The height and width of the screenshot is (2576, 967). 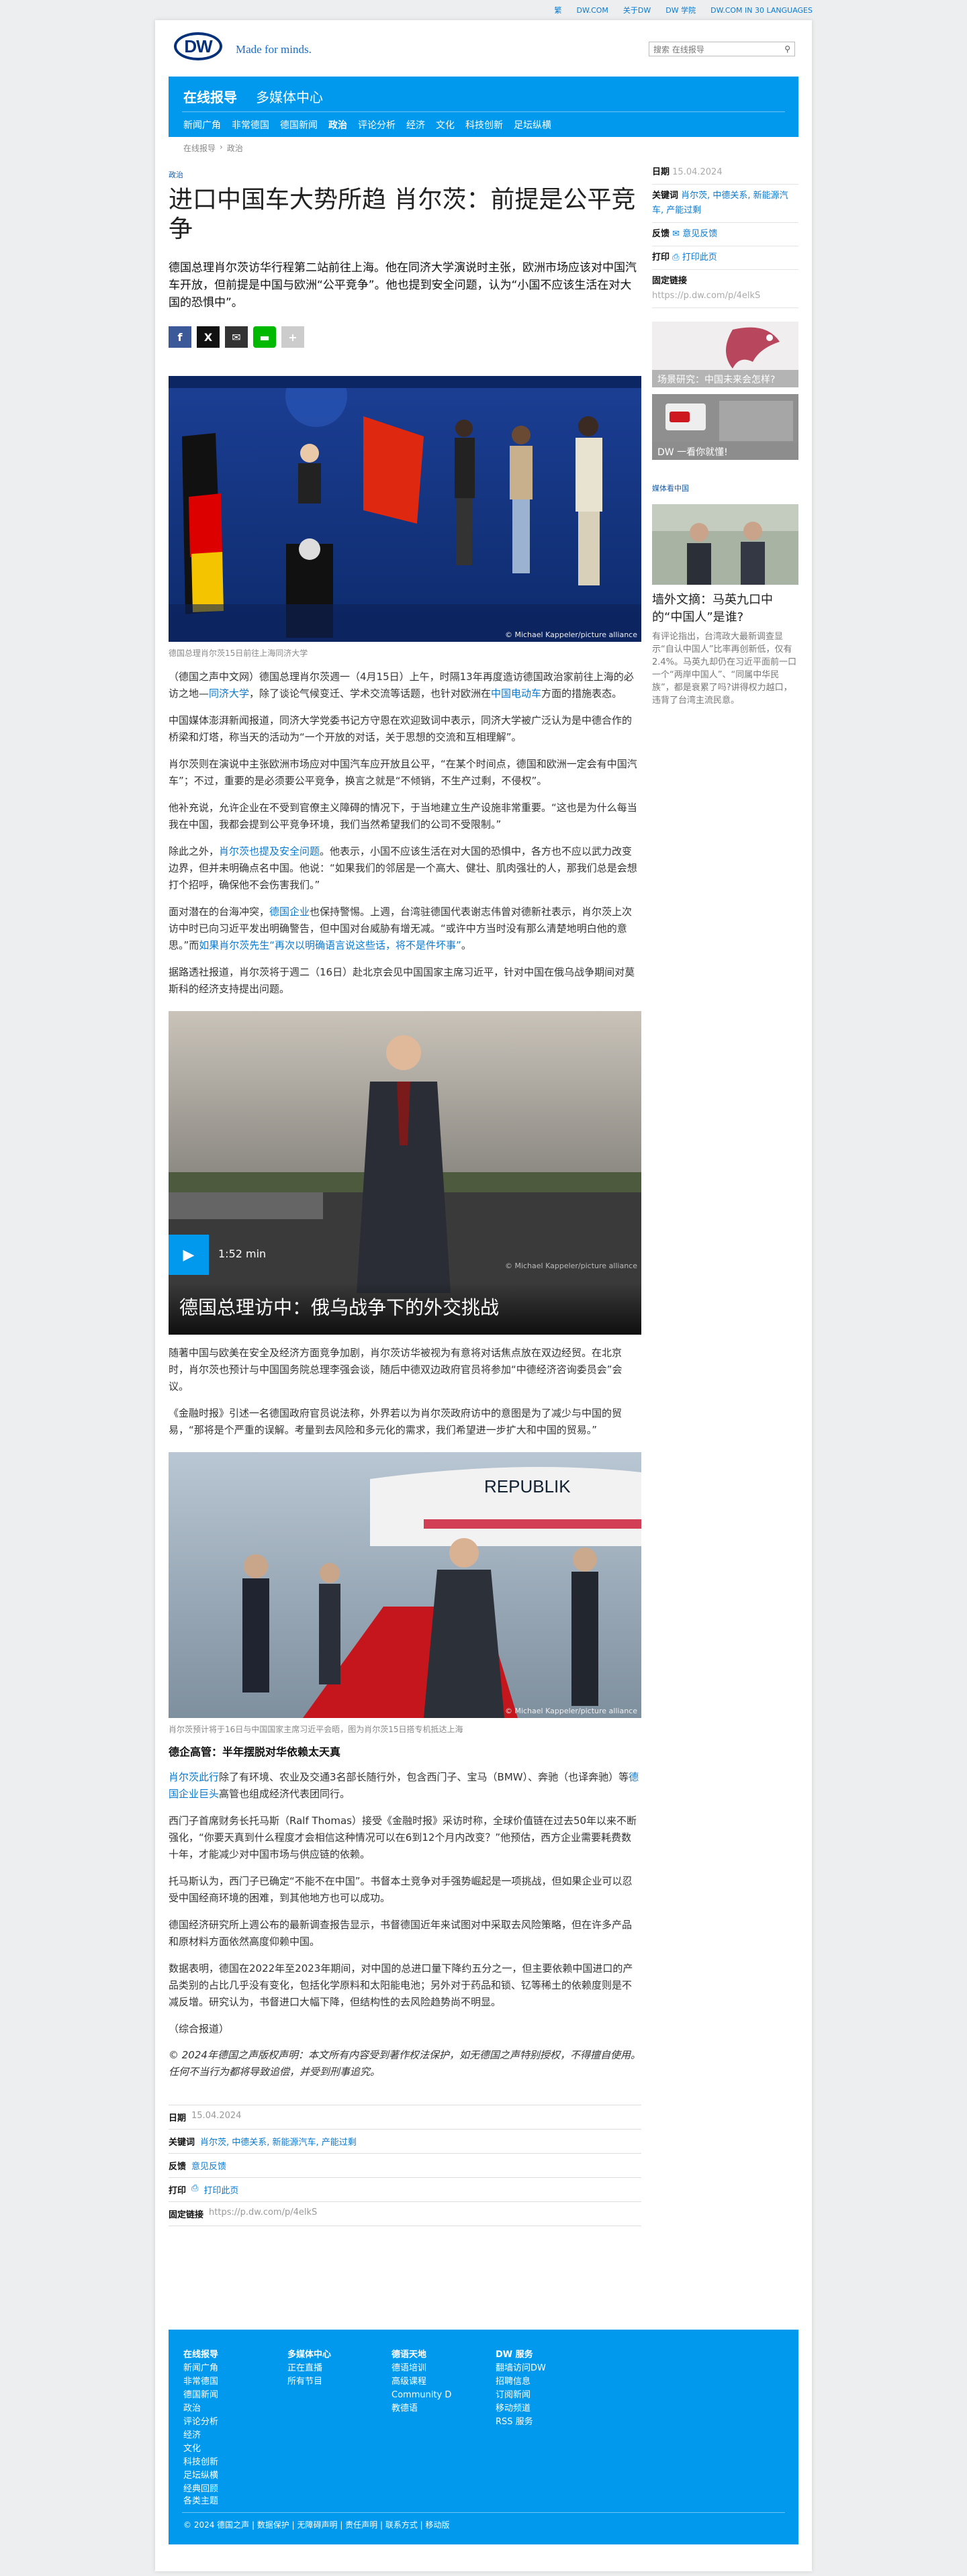 What do you see at coordinates (444, 2395) in the screenshot?
I see `footer-link: Community D` at bounding box center [444, 2395].